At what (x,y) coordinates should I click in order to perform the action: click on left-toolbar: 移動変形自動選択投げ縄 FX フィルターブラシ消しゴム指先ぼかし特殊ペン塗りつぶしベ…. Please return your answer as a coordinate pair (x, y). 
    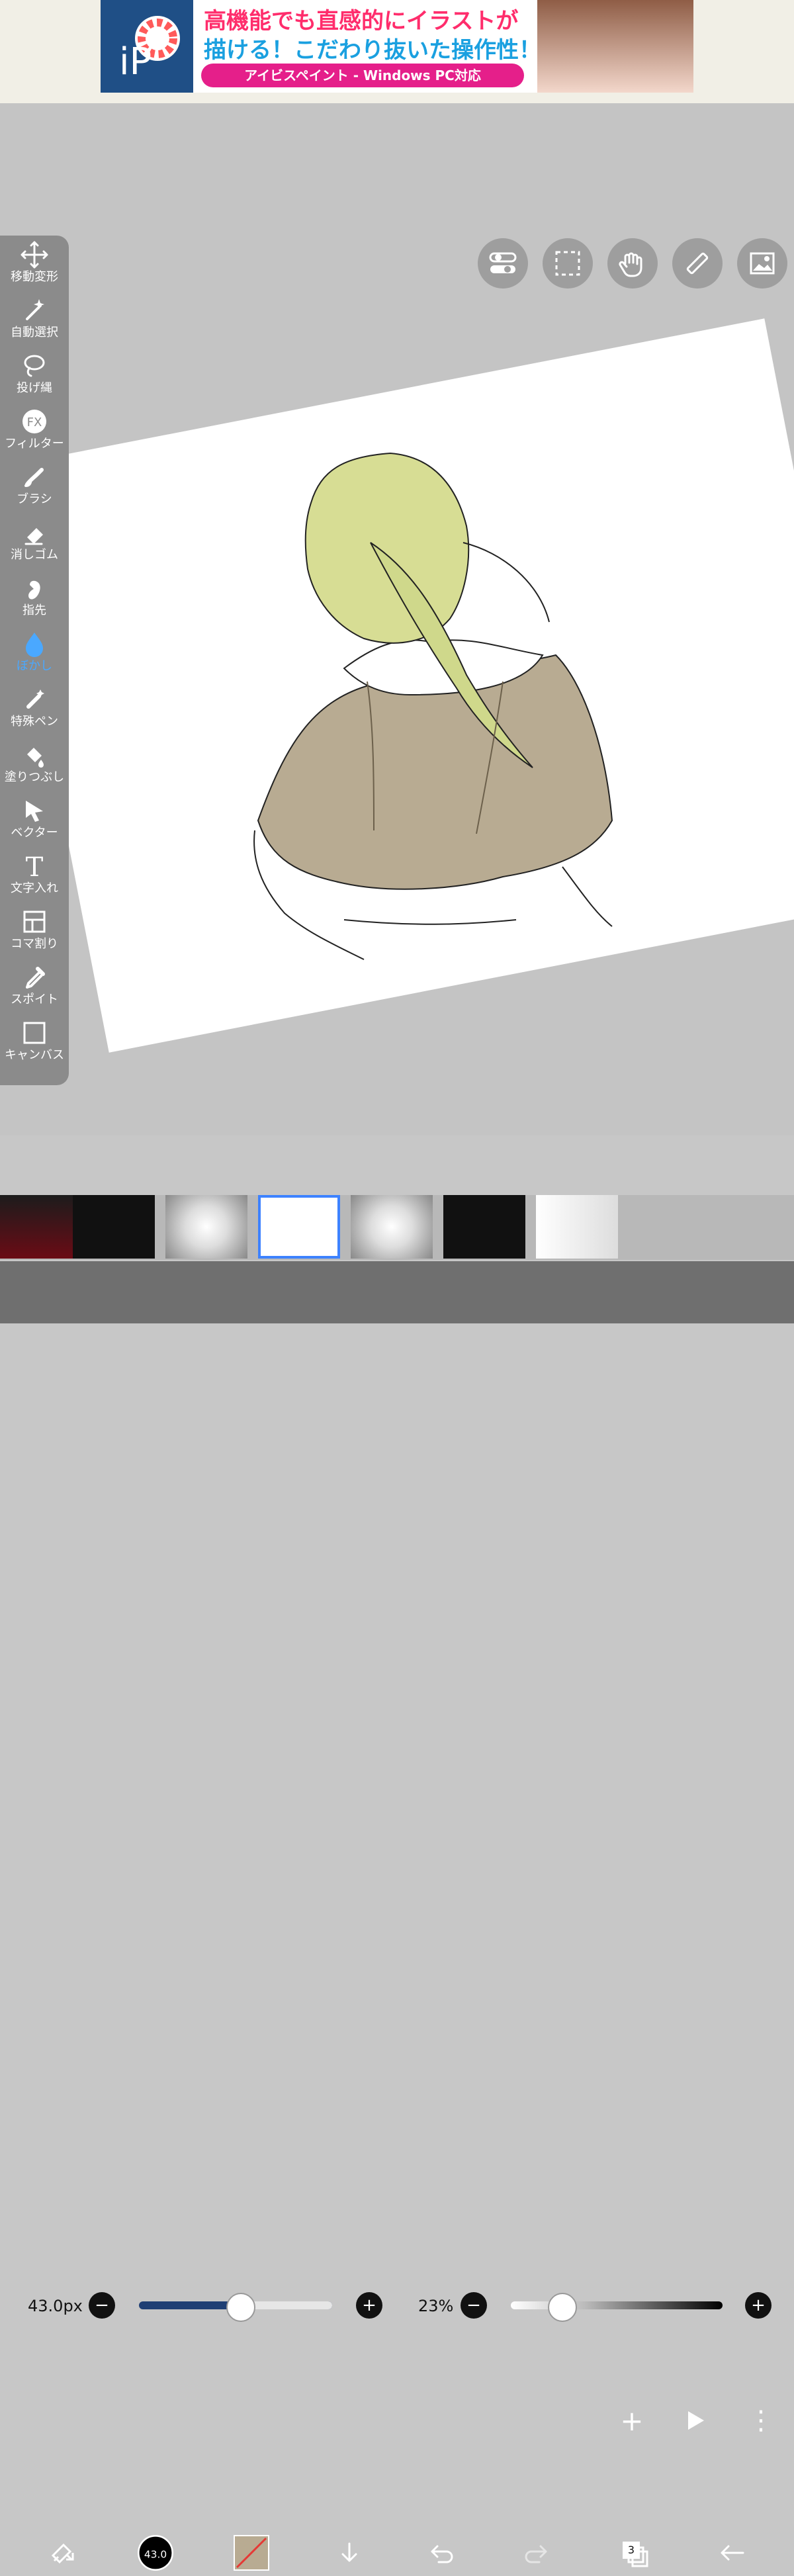
    Looking at the image, I should click on (34, 660).